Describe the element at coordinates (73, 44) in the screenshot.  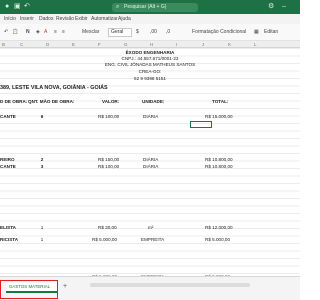
I see `column-header-e: E` at that location.